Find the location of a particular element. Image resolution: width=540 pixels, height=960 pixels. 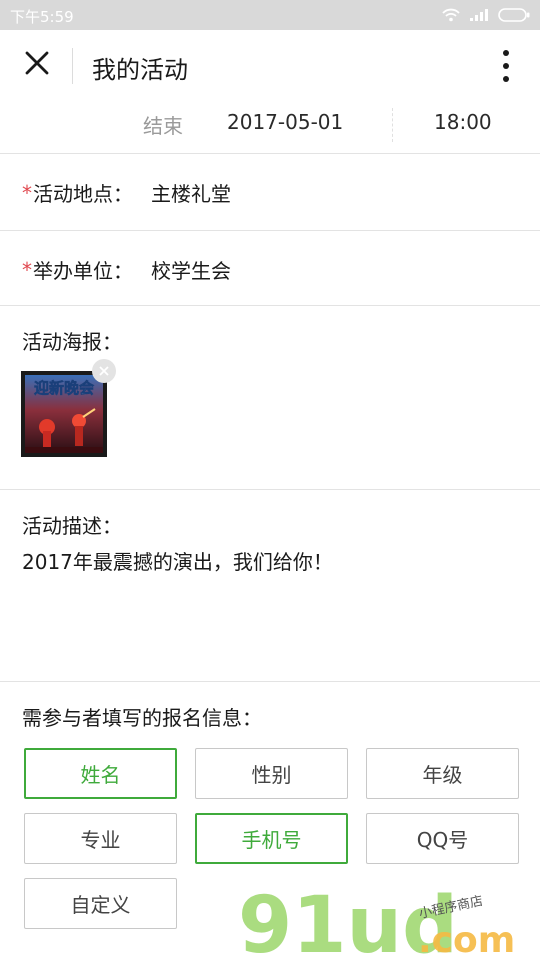

poster-label: 活动海报： is located at coordinates (72, 342).